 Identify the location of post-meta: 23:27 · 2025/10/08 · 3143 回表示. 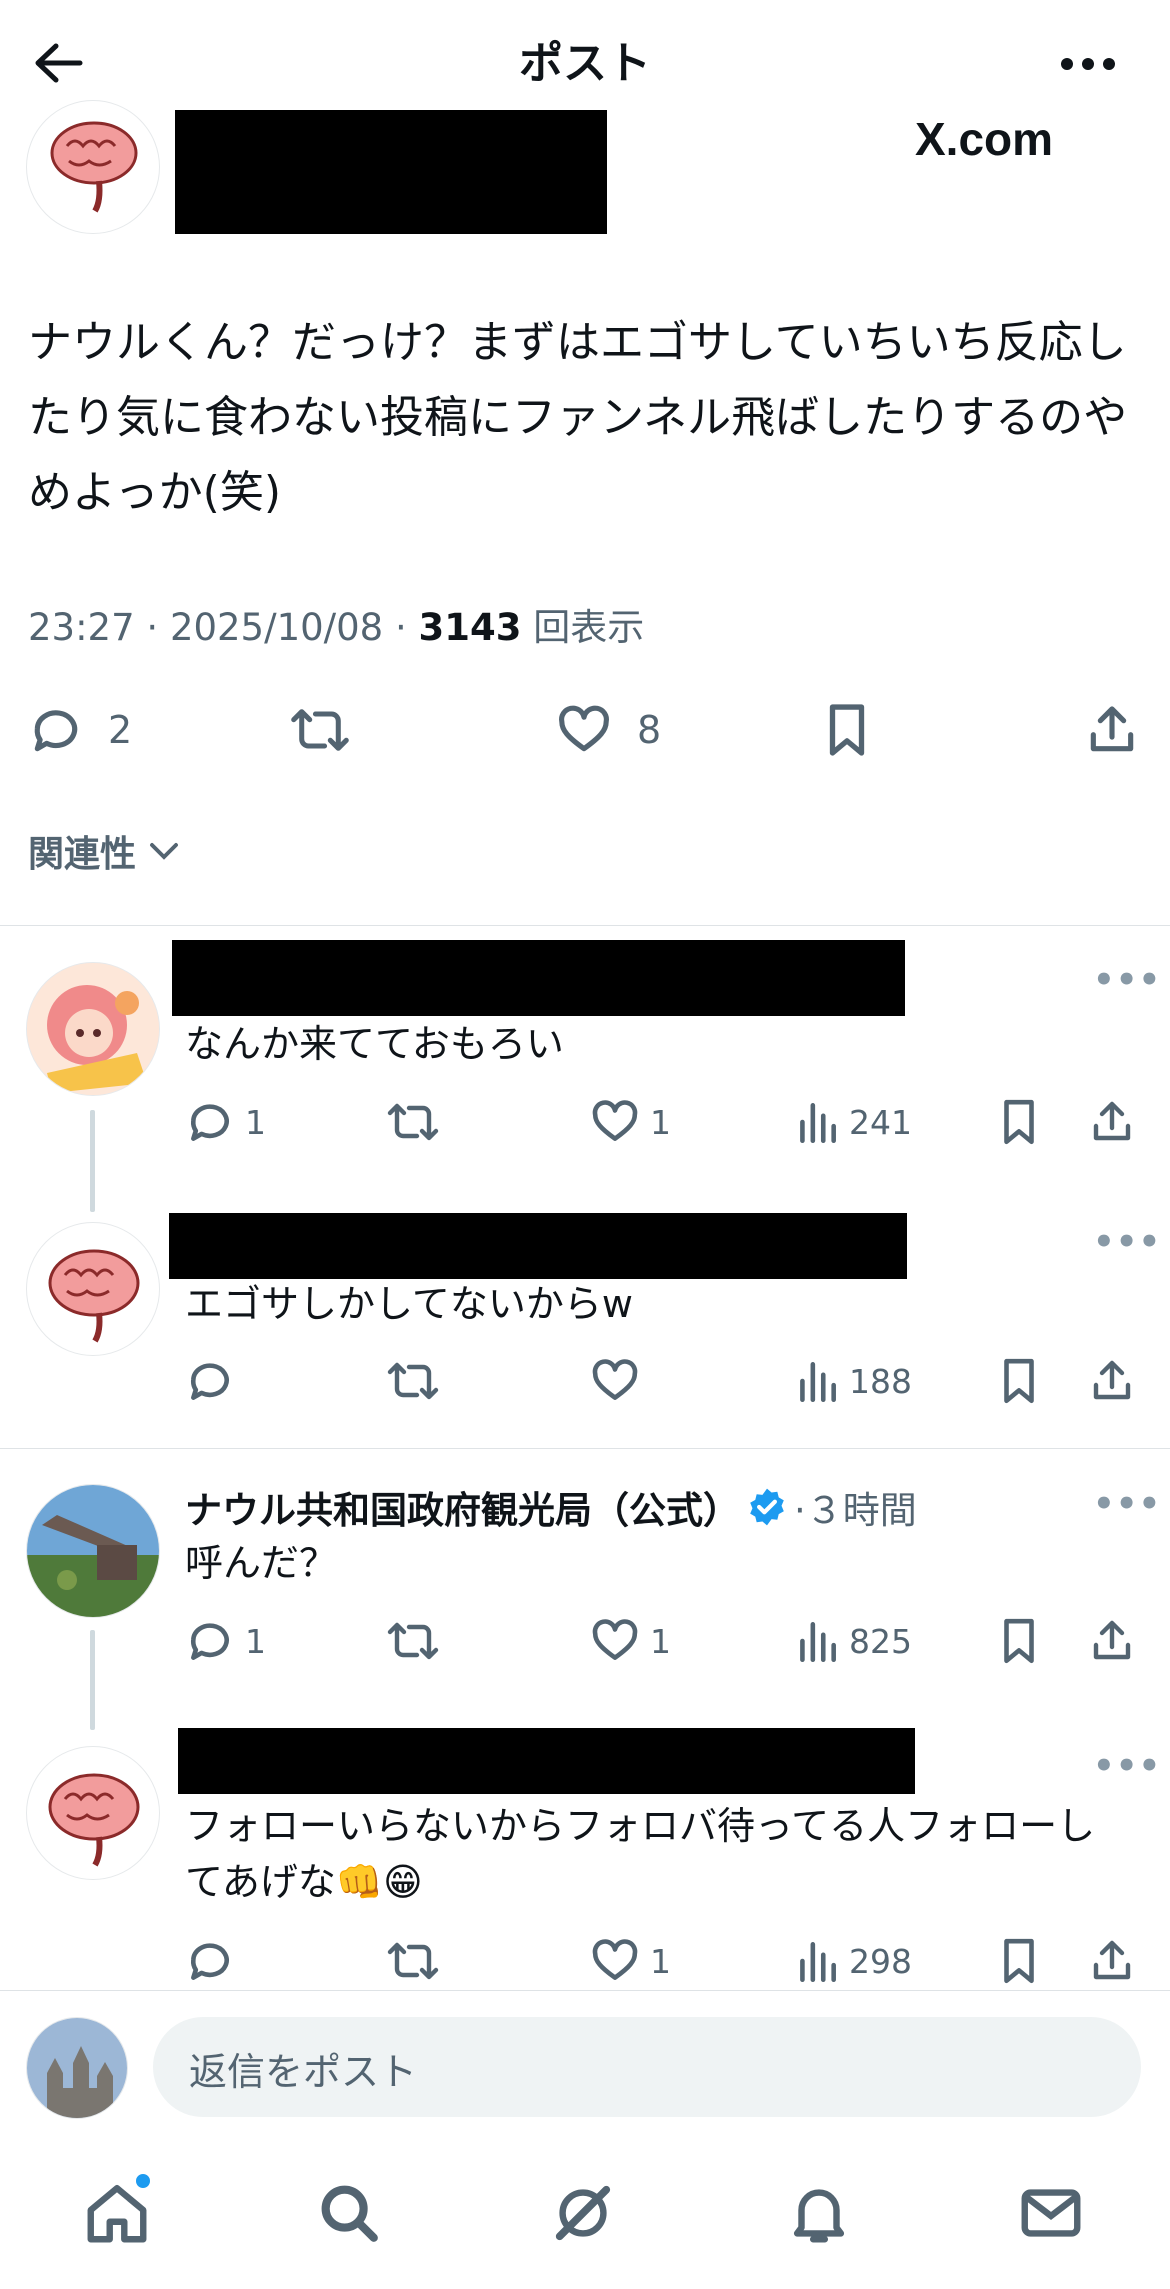
(336, 628).